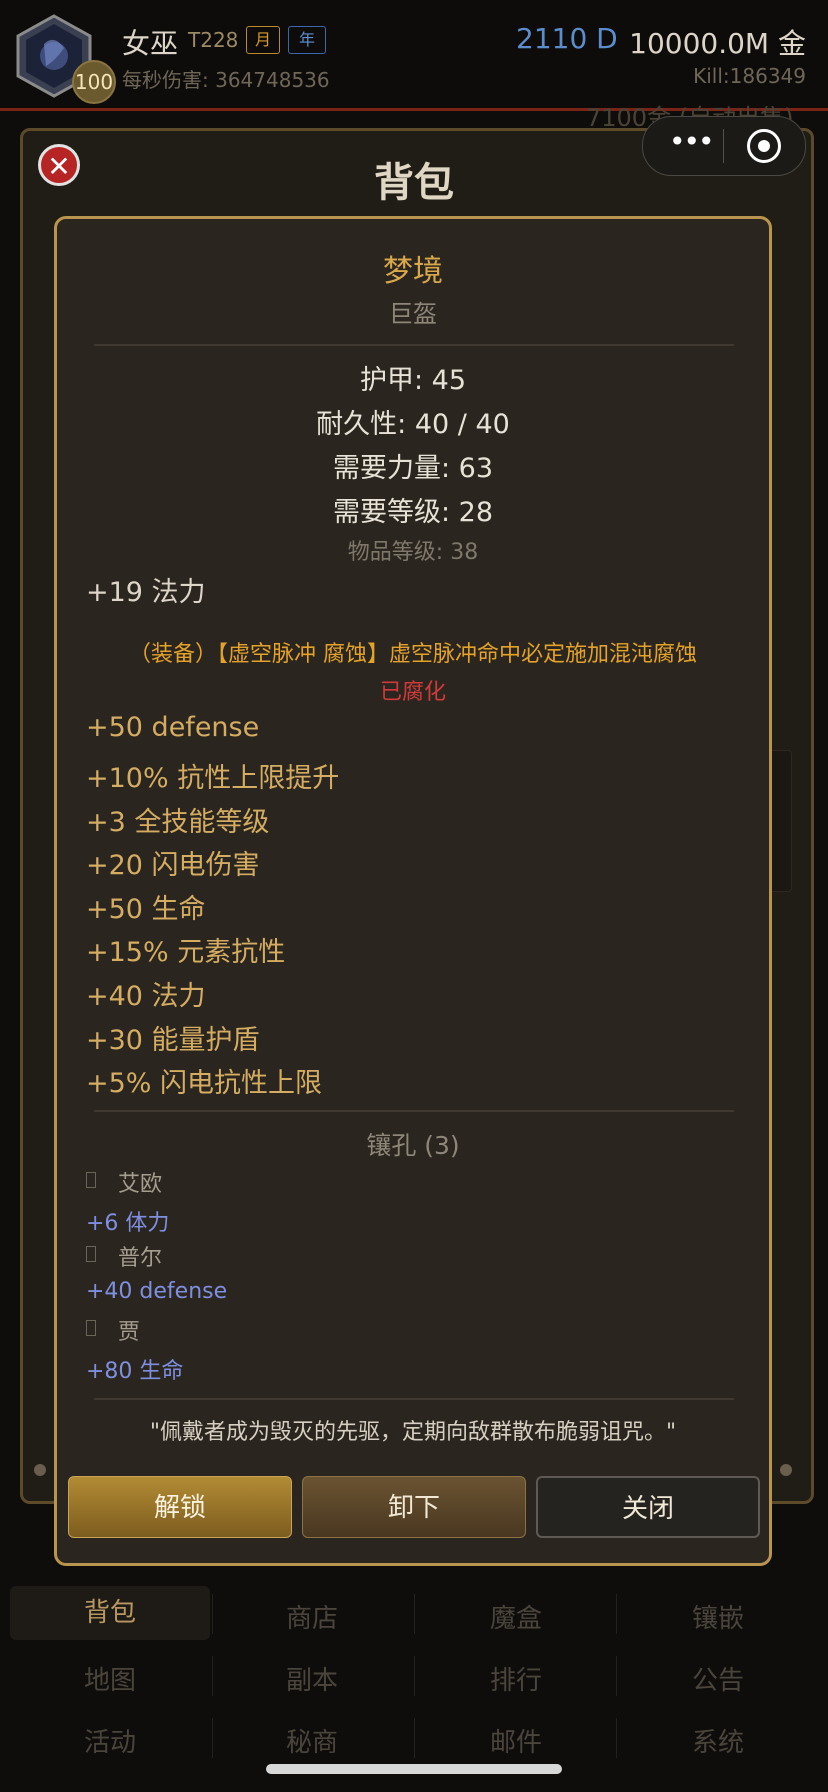 The width and height of the screenshot is (828, 1792). I want to click on corrupted-label: 已腐化, so click(412, 692).